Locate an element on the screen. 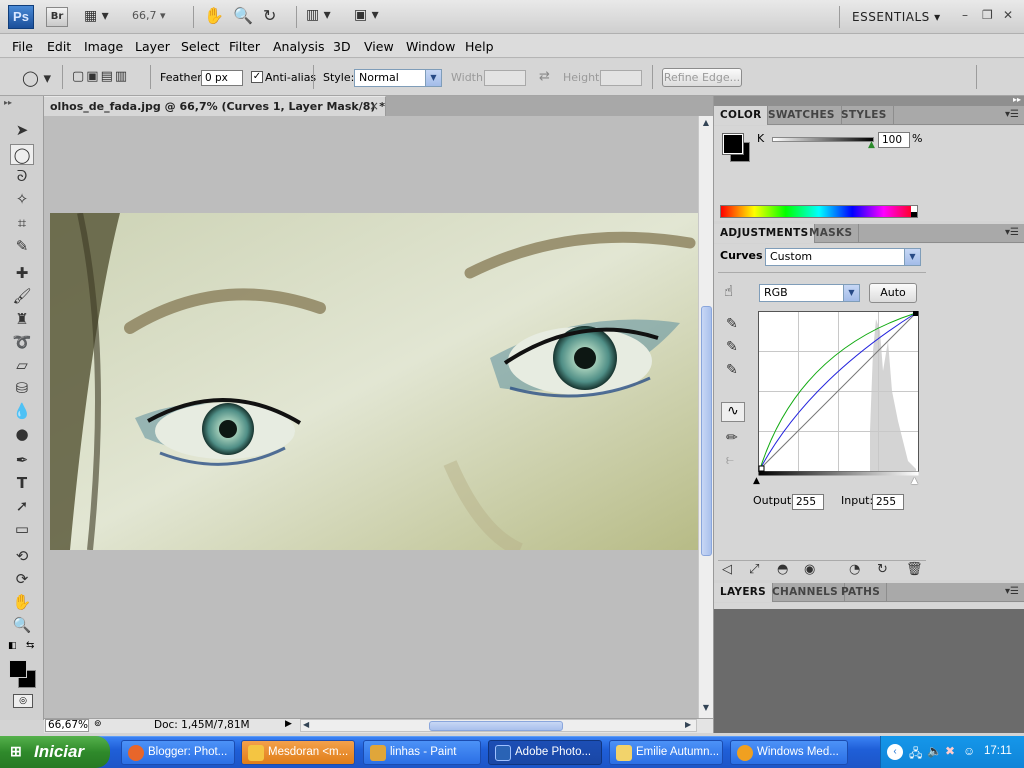 The image size is (1024, 768). menu-select: Select is located at coordinates (200, 46).